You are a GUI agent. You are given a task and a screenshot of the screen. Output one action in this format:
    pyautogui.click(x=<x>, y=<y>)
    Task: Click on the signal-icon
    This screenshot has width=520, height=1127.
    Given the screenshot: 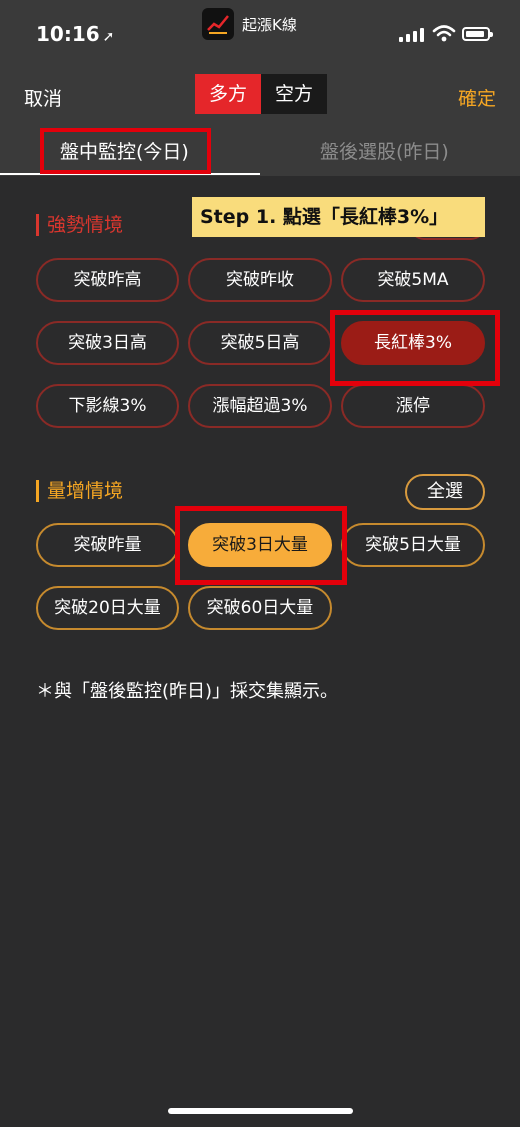 What is the action you would take?
    pyautogui.click(x=411, y=35)
    